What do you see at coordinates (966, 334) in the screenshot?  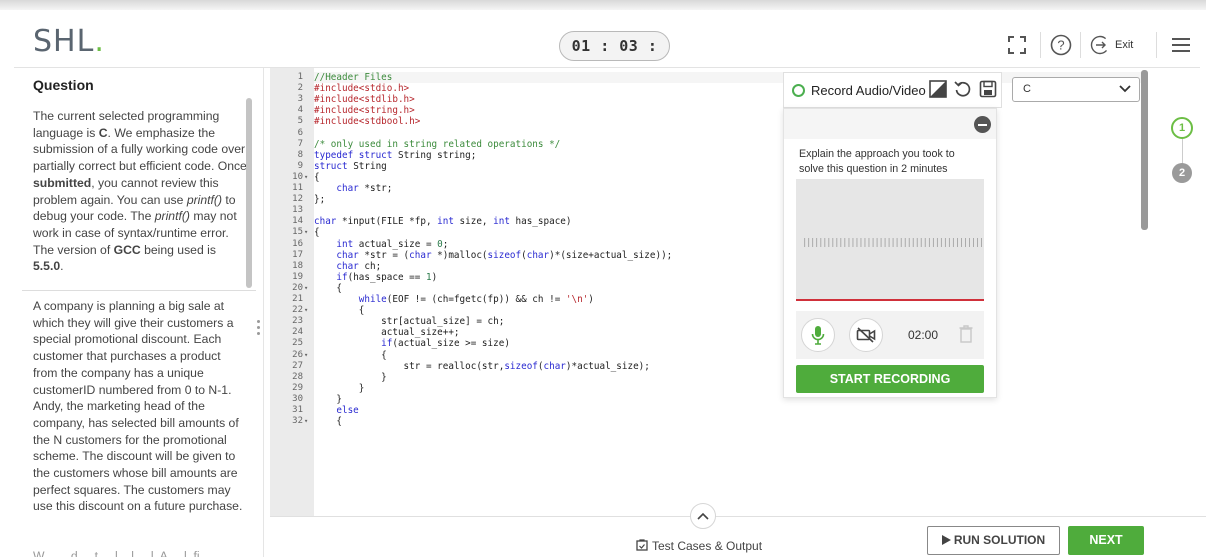 I see `delete-recording-icon` at bounding box center [966, 334].